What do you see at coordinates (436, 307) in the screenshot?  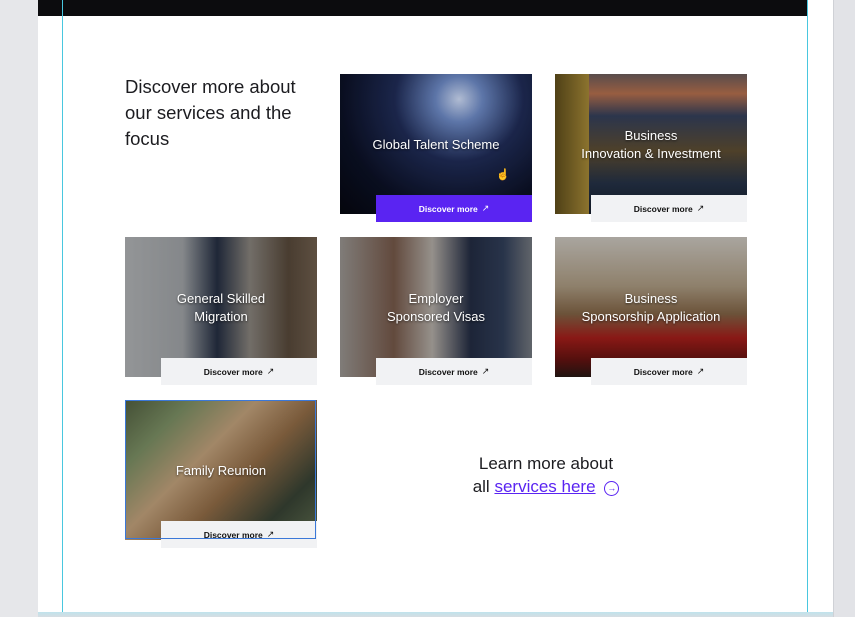 I see `card-title: Employer Sponsored Visas` at bounding box center [436, 307].